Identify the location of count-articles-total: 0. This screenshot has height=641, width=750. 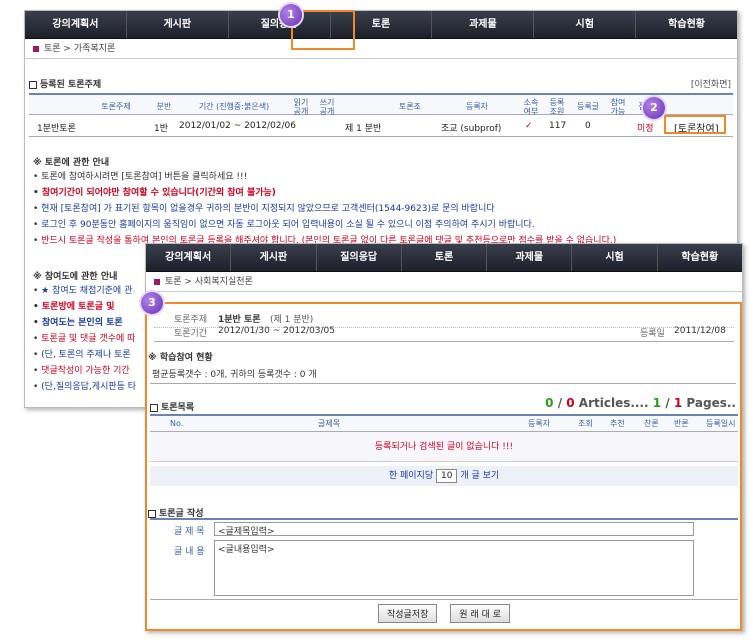
(570, 403).